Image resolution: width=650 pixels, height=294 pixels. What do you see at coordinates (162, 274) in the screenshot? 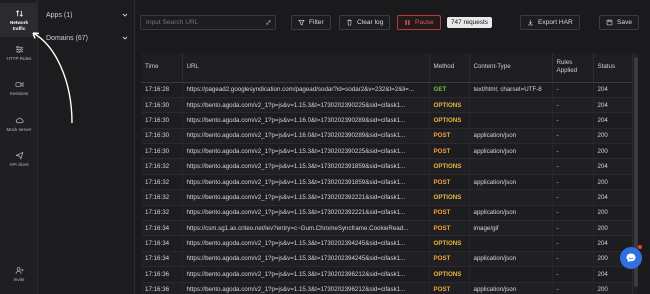
I see `cell-time: 17:16:36` at bounding box center [162, 274].